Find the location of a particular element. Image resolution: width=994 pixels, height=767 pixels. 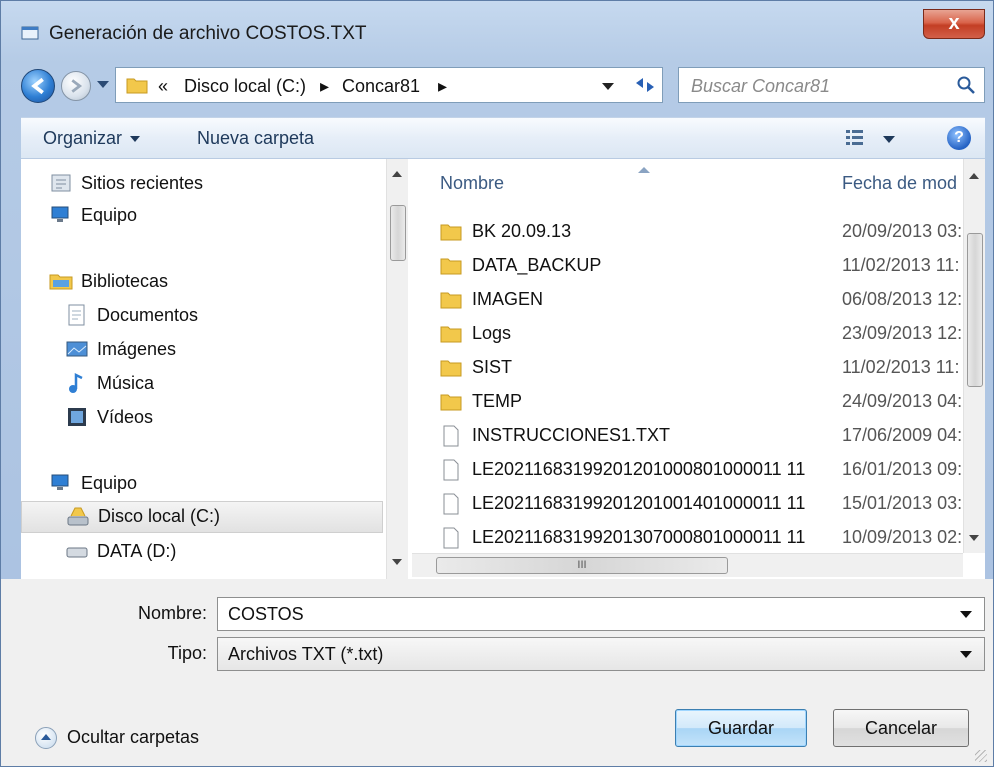

cancel-button: Cancelar is located at coordinates (901, 728).